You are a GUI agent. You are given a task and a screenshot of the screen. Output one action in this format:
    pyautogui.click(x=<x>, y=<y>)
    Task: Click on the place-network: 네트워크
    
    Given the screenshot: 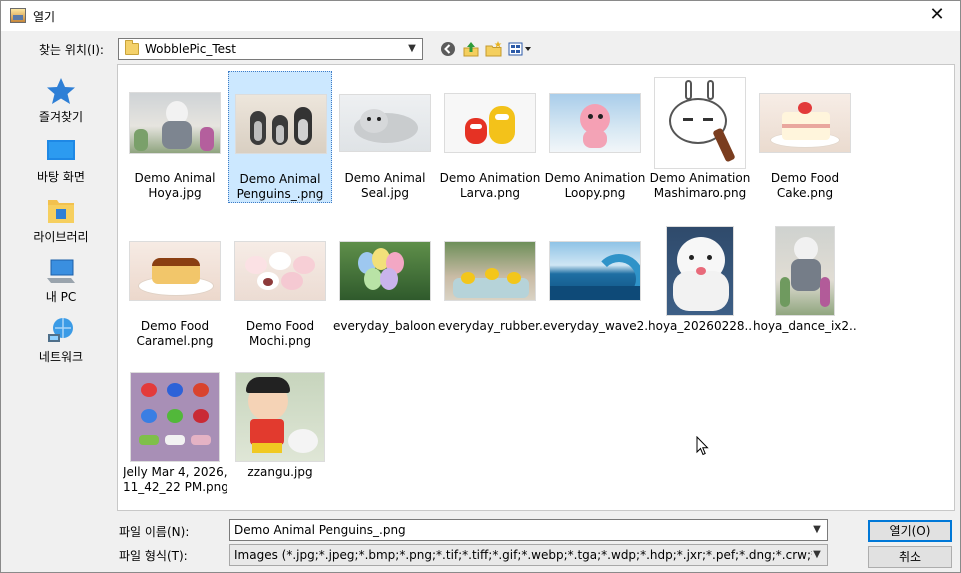 What is the action you would take?
    pyautogui.click(x=61, y=339)
    